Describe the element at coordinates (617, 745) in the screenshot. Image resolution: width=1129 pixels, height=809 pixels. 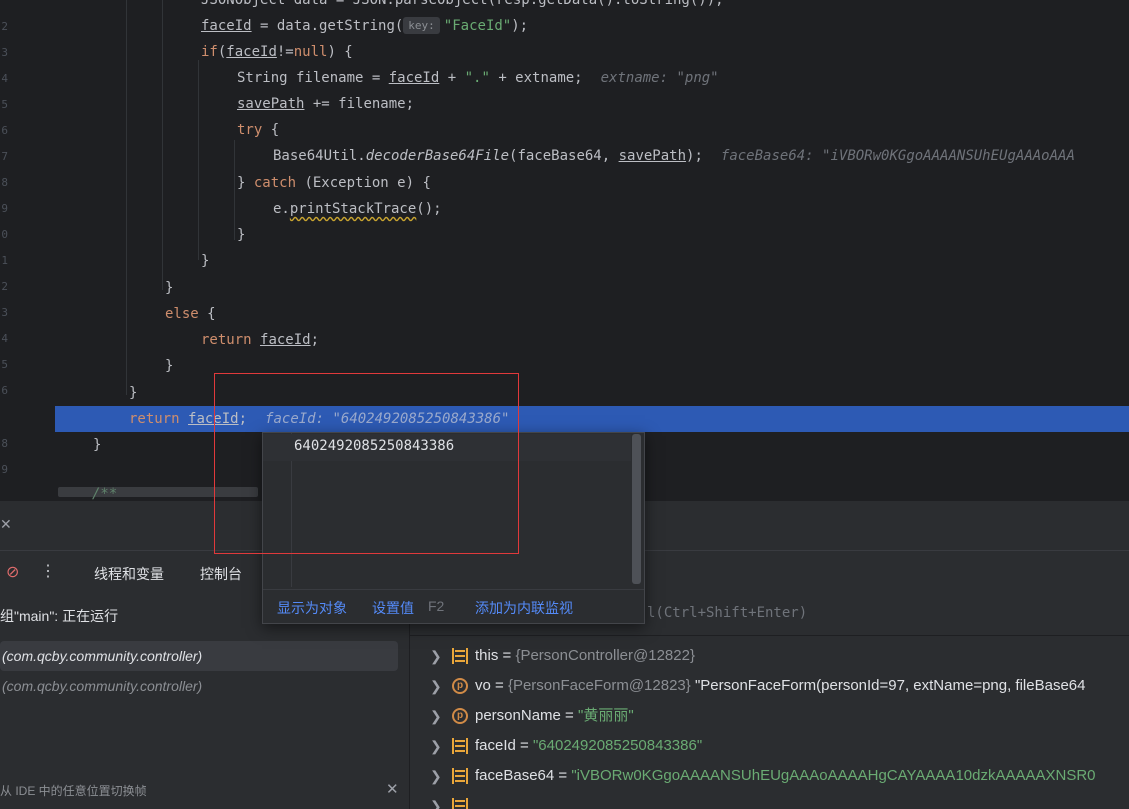
I see `variable-value: "6402492085250843386"` at that location.